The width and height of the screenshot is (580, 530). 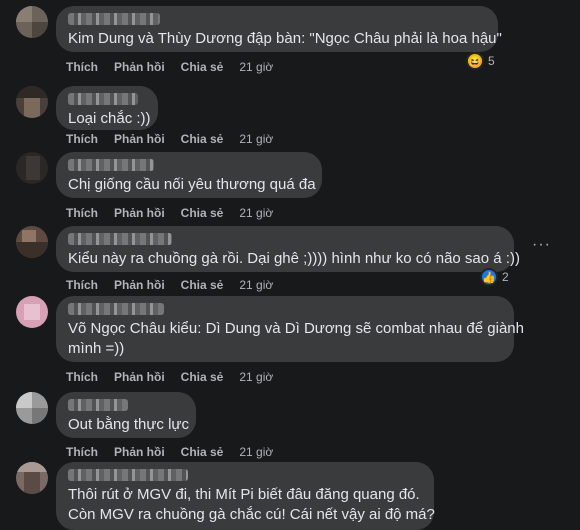 I want to click on more-options-icon: ···, so click(x=541, y=245).